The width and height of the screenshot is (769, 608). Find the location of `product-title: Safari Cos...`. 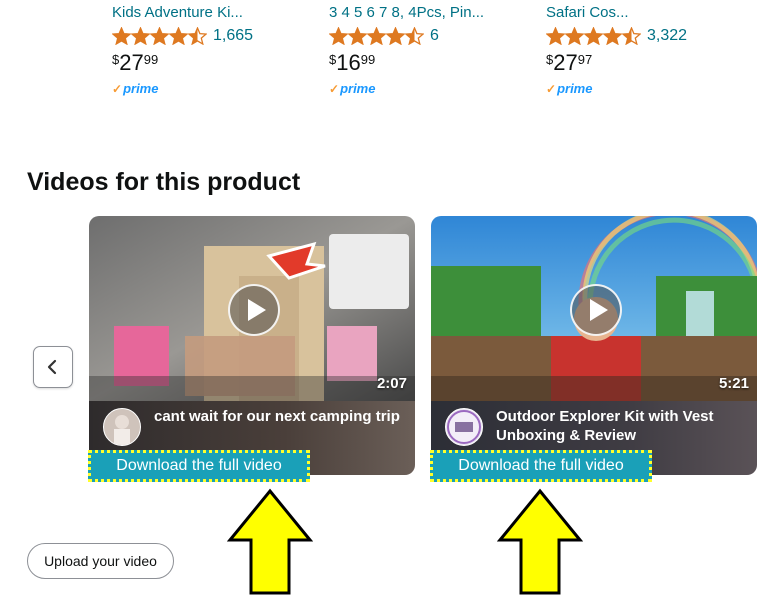

product-title: Safari Cos... is located at coordinates (587, 12).